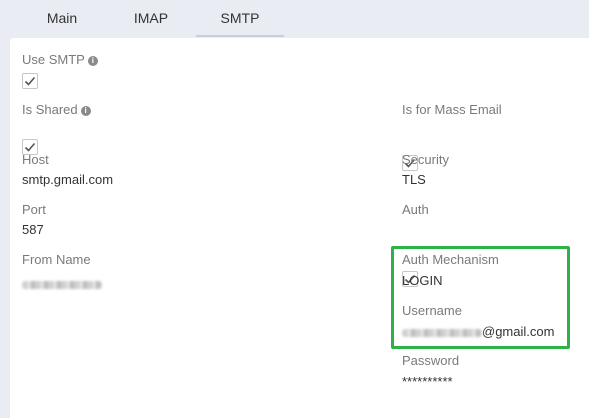  Describe the element at coordinates (34, 220) in the screenshot. I see `port-field: Port 587` at that location.